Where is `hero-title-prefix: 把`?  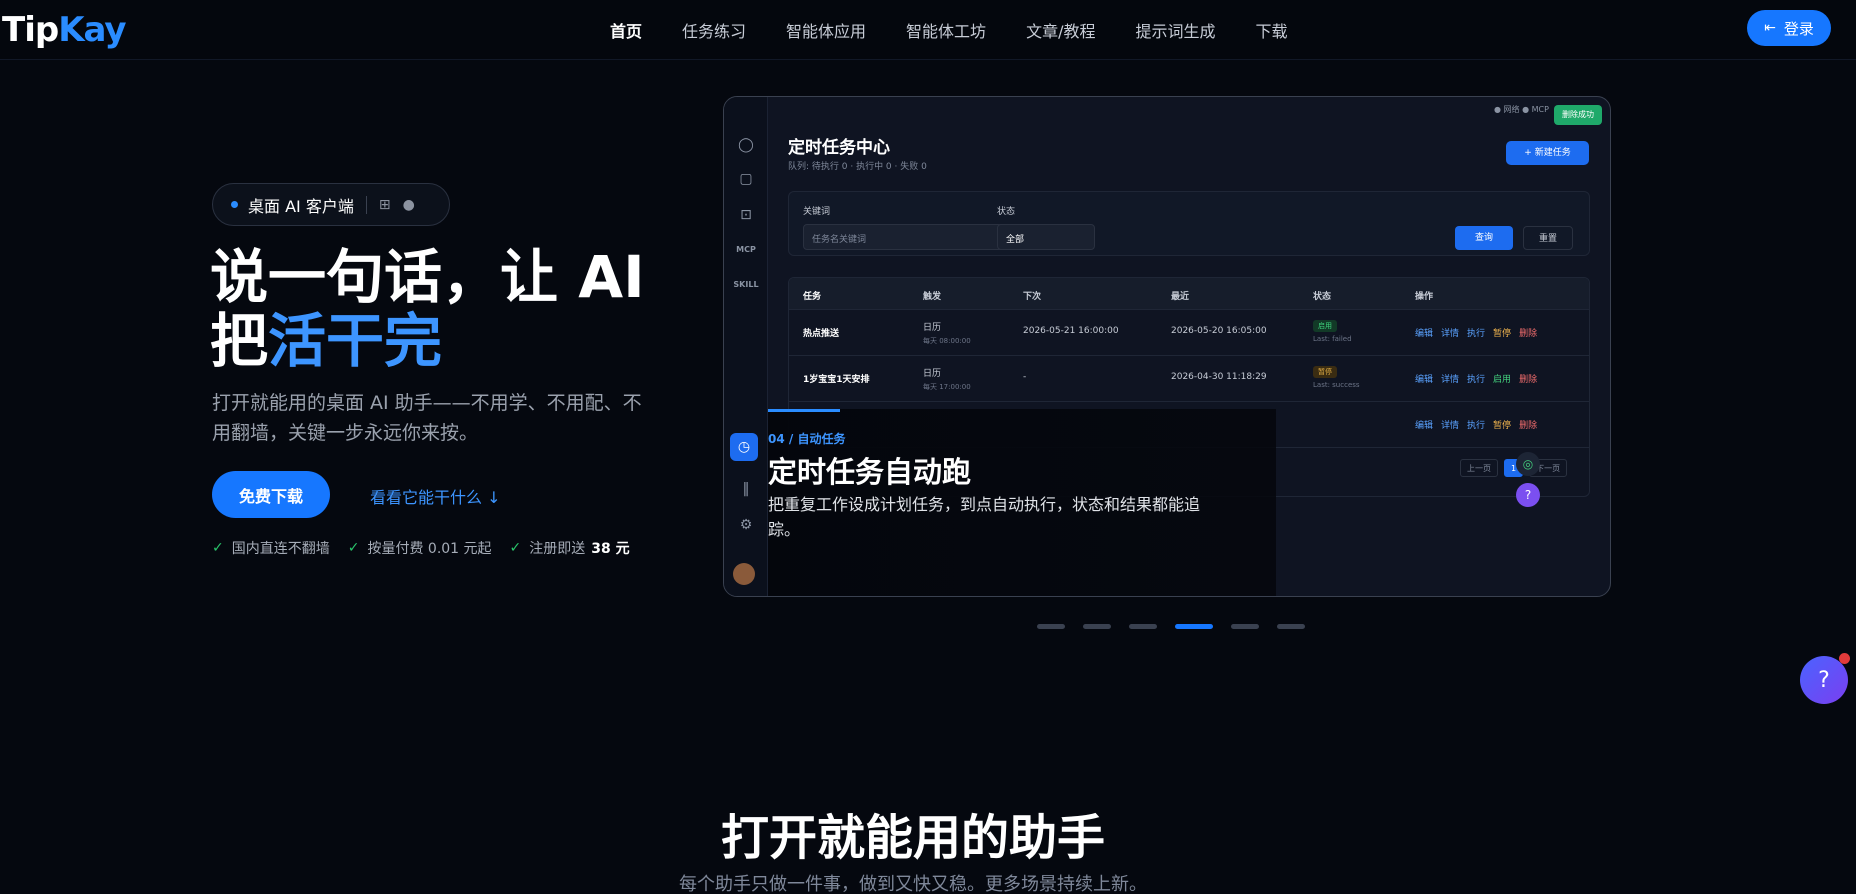
hero-title-prefix: 把 is located at coordinates (239, 341).